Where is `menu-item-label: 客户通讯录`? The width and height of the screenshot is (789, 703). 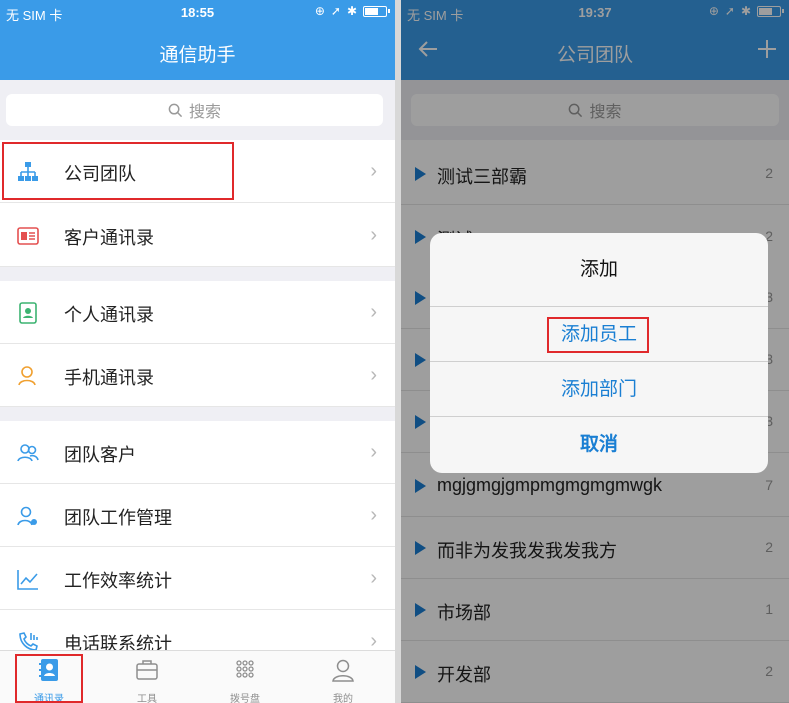 menu-item-label: 客户通讯录 is located at coordinates (109, 238).